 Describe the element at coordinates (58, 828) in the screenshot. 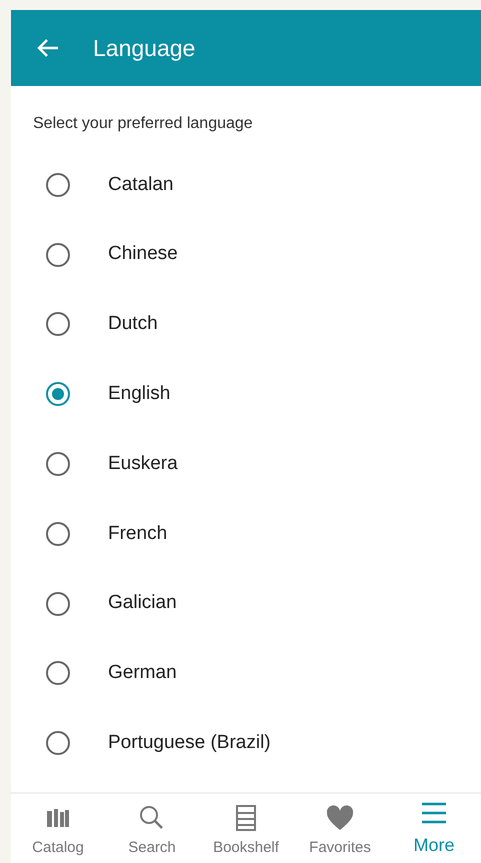

I see `nav-tab: Catalog` at that location.